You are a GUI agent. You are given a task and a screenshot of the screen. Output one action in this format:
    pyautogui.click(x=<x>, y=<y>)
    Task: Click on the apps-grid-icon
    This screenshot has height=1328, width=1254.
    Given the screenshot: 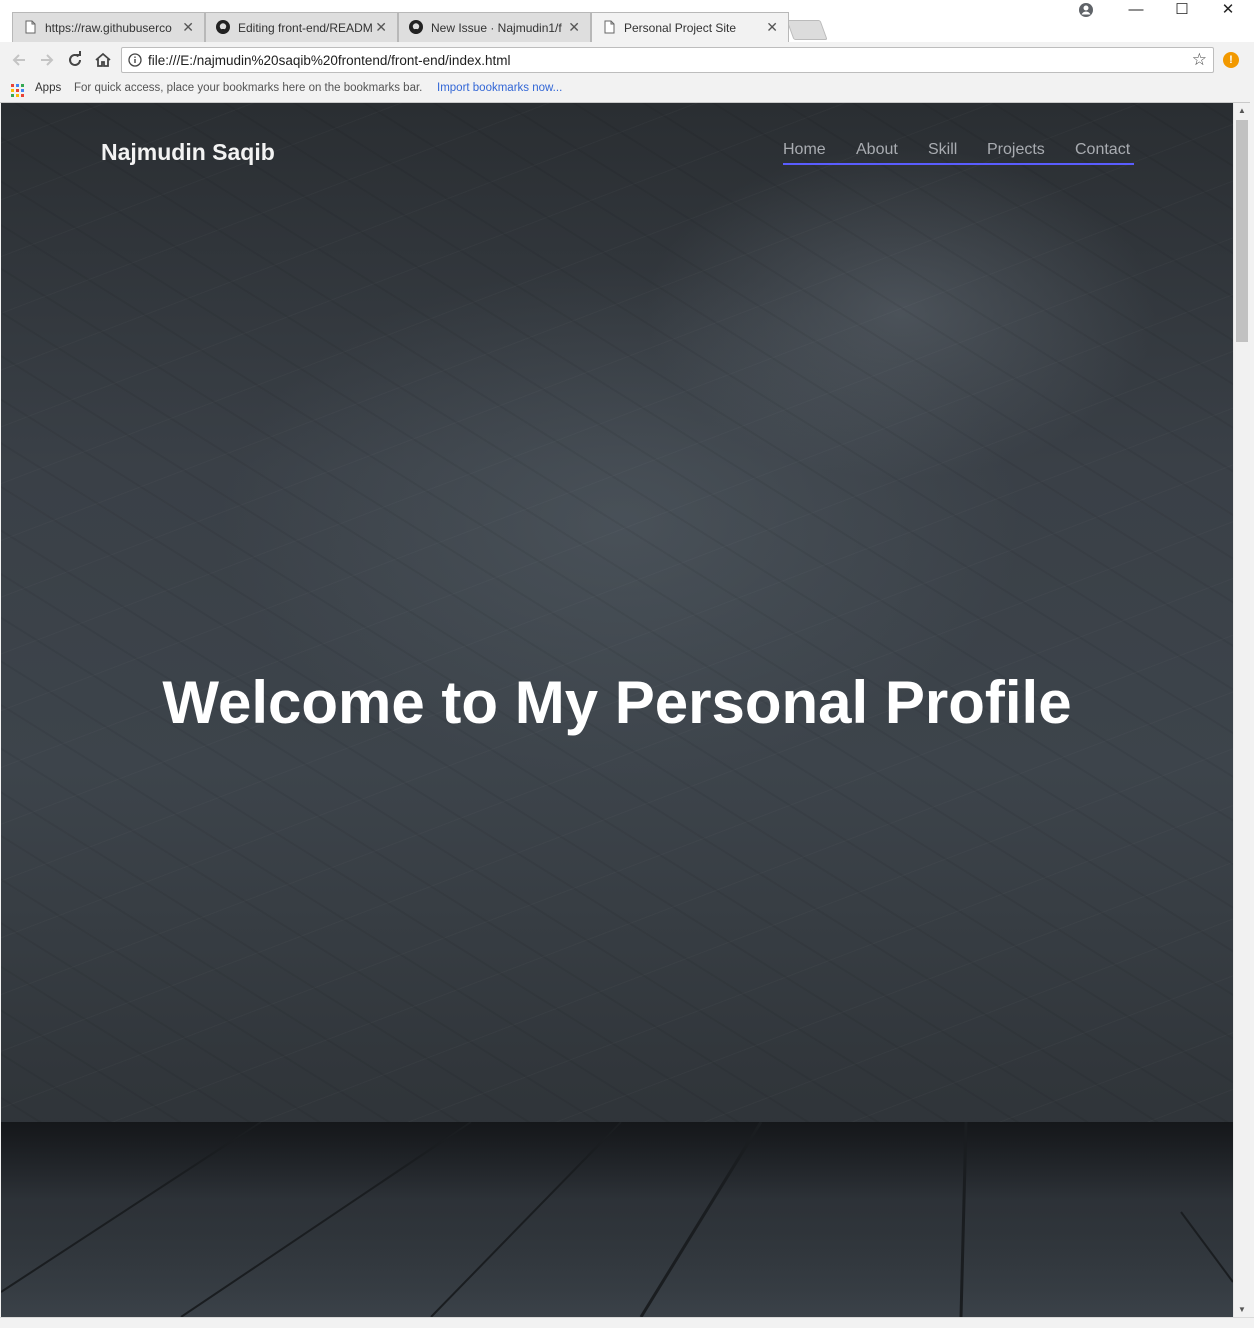 What is the action you would take?
    pyautogui.click(x=17, y=90)
    